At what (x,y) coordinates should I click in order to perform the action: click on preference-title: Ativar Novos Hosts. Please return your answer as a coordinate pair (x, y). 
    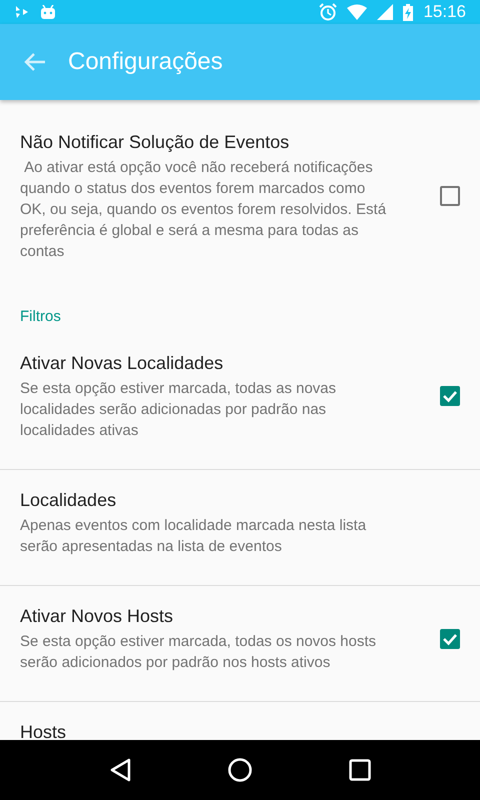
    Looking at the image, I should click on (97, 616).